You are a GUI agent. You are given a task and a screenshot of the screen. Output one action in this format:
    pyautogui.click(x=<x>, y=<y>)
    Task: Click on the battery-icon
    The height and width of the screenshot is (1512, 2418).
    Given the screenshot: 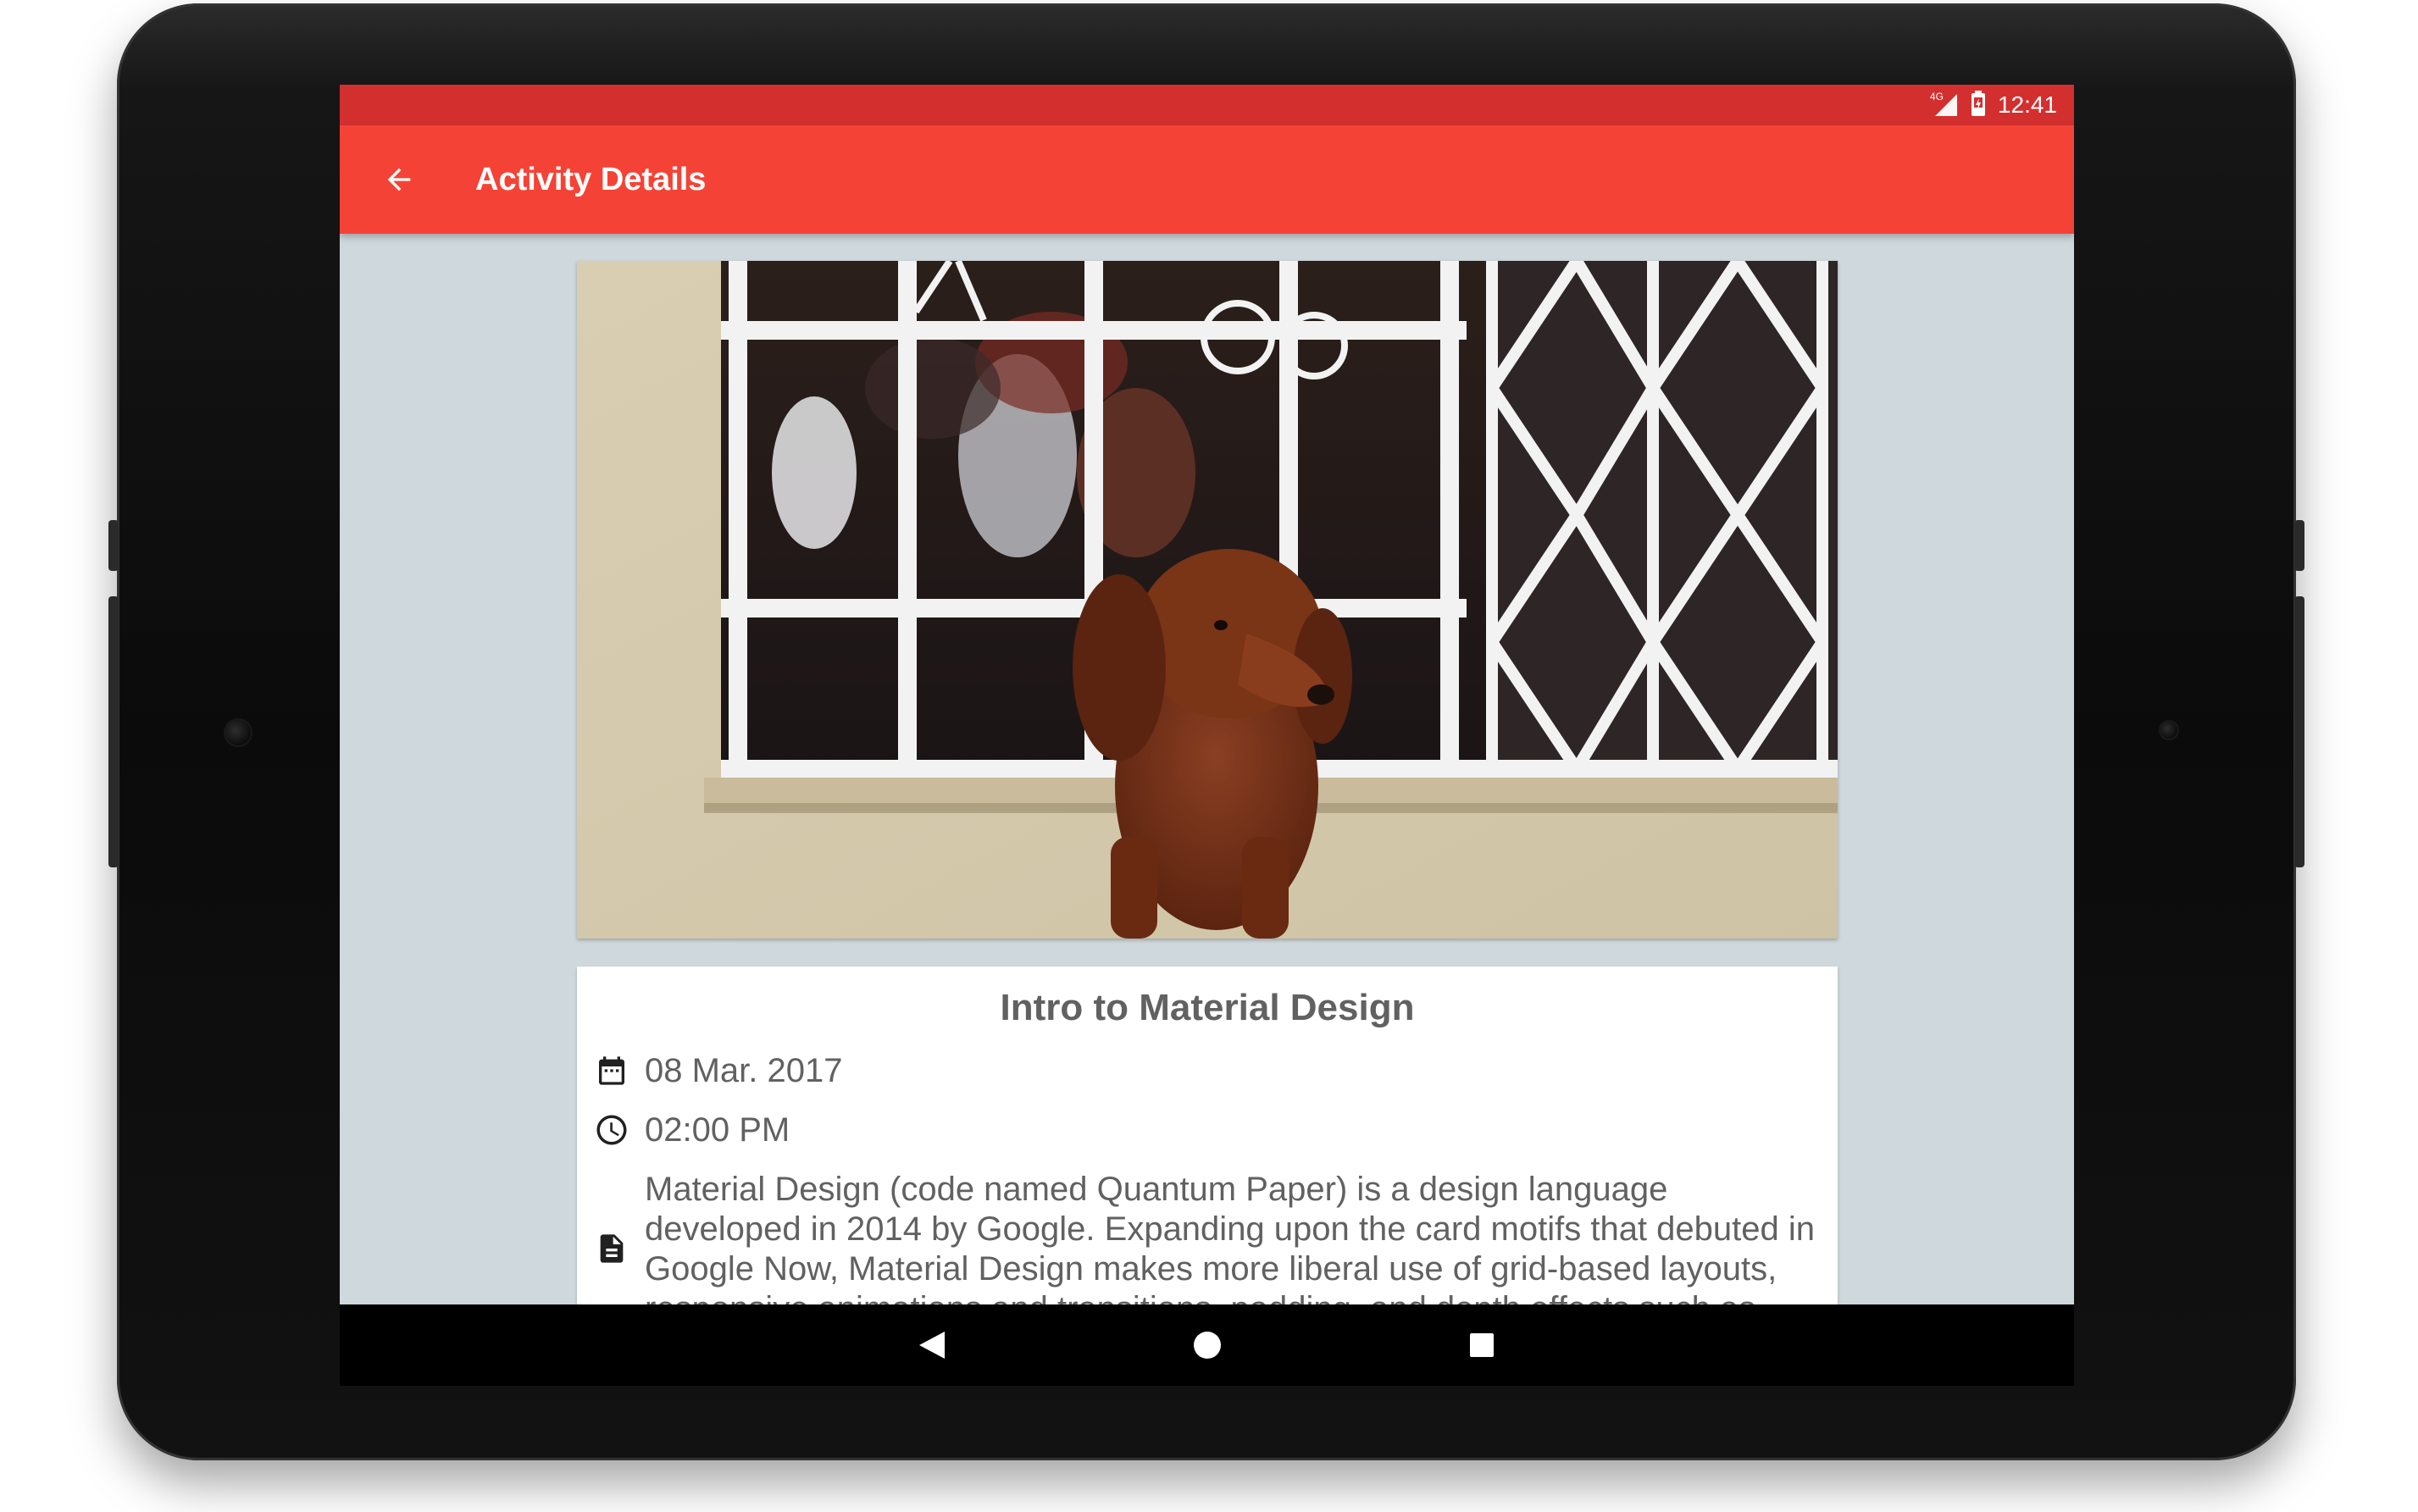 What is the action you would take?
    pyautogui.click(x=1978, y=105)
    